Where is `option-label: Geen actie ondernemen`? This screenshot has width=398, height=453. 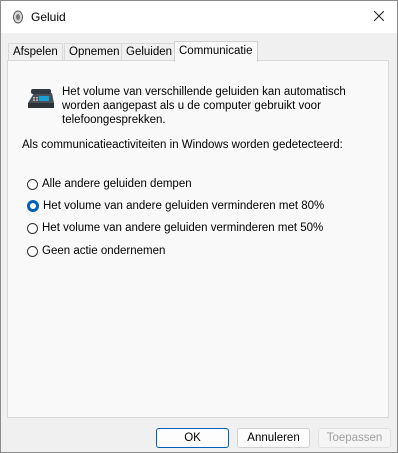
option-label: Geen actie ondernemen is located at coordinates (104, 251).